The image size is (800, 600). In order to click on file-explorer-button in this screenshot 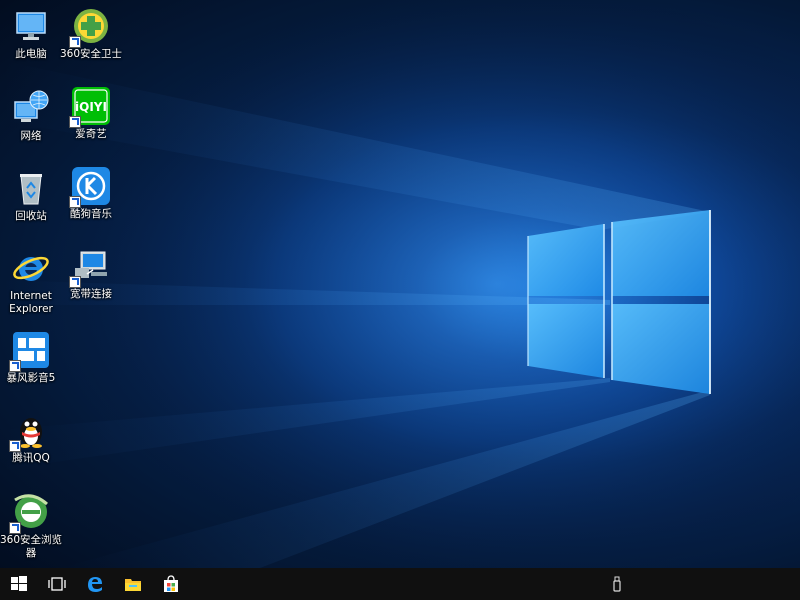, I will do `click(133, 584)`.